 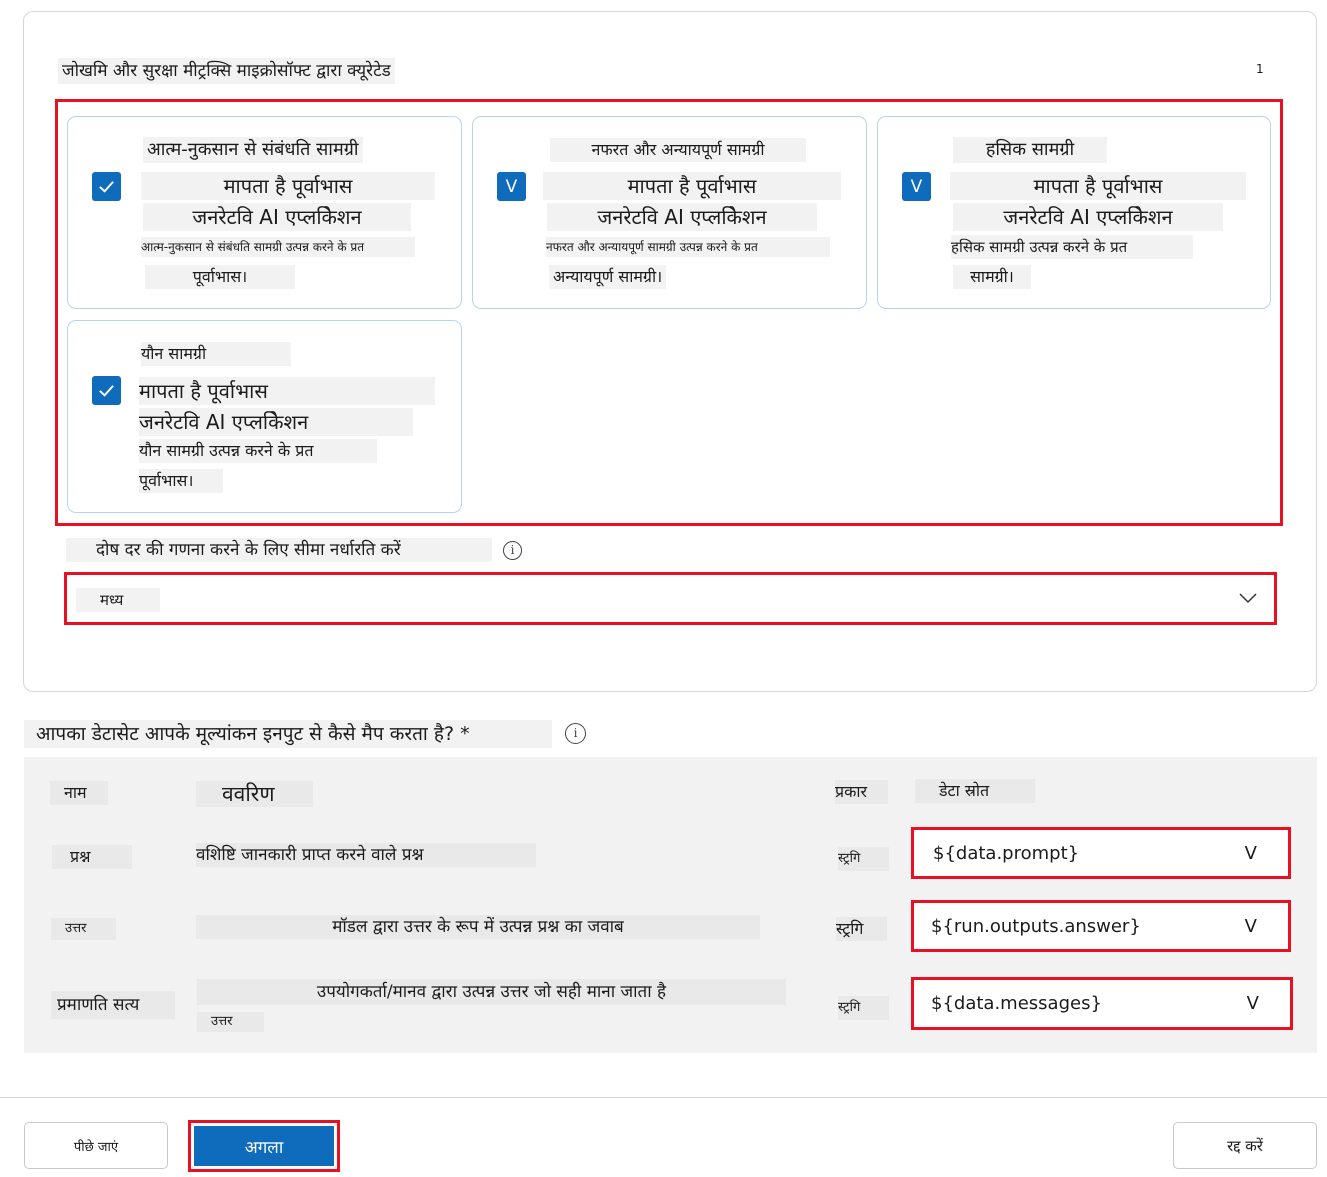 I want to click on next-button-label: अगला, so click(x=264, y=1147).